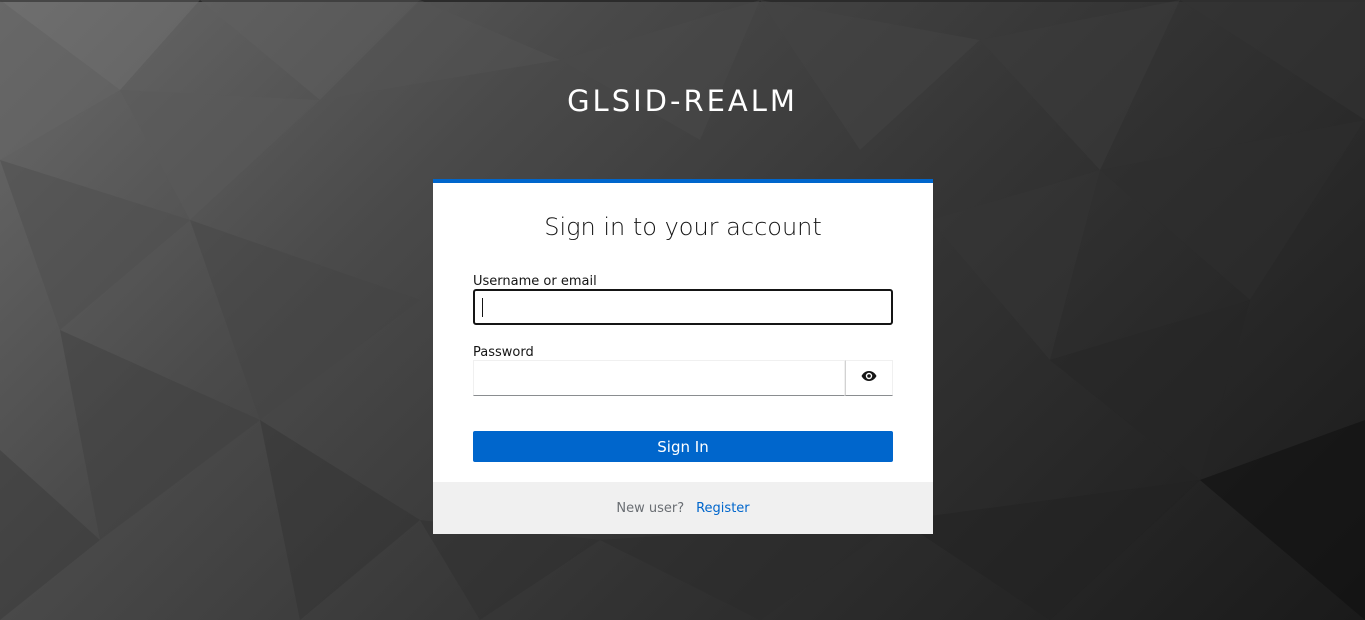 The width and height of the screenshot is (1365, 620). I want to click on login-heading: Sign in to your account, so click(683, 227).